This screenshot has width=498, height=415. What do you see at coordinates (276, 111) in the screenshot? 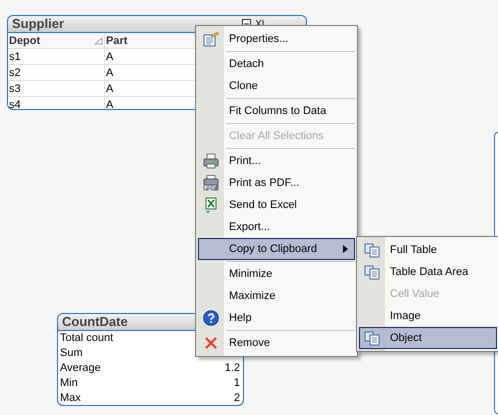
I see `menu-item: Fit Columns to Data` at bounding box center [276, 111].